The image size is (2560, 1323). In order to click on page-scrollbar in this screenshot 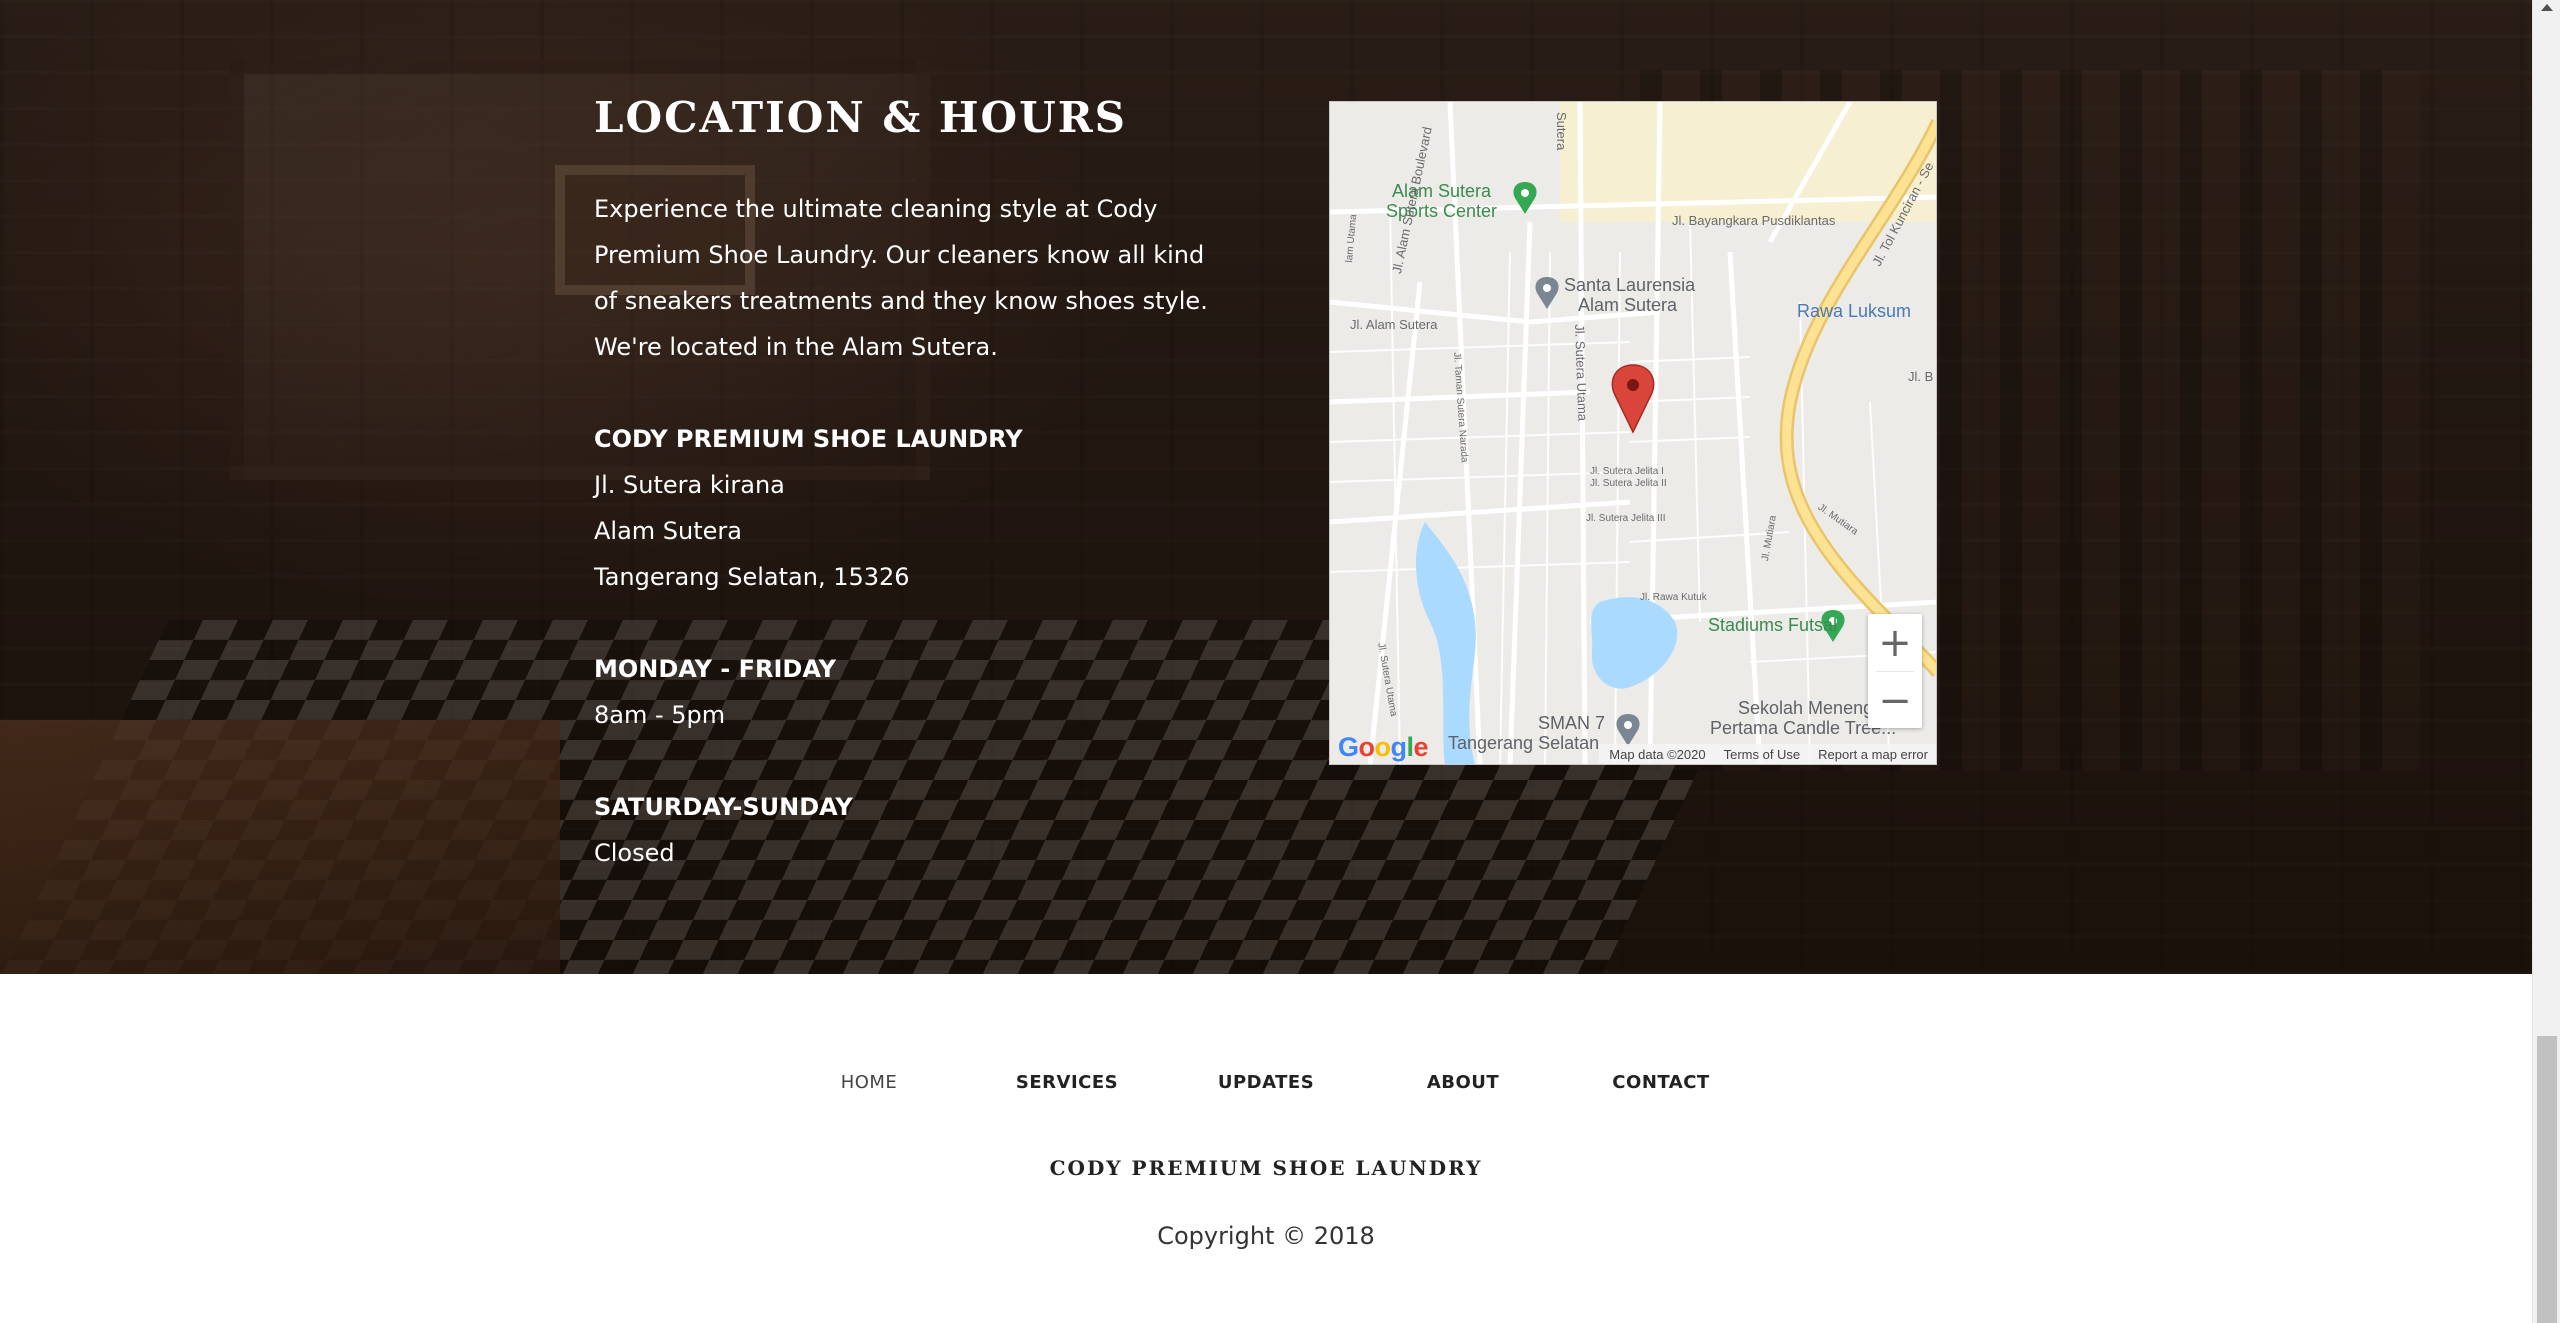, I will do `click(2546, 661)`.